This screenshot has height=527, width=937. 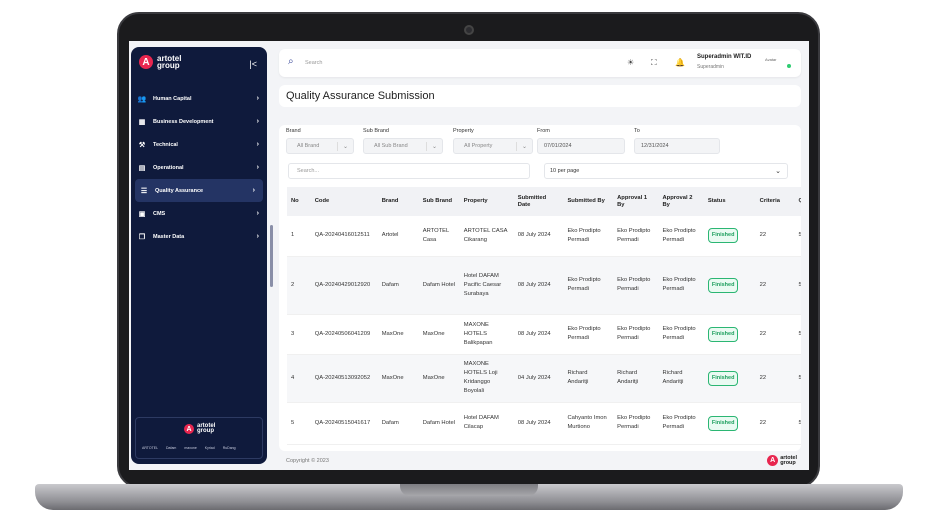 What do you see at coordinates (666, 171) in the screenshot?
I see `per-page-select: 10 per page ⌄` at bounding box center [666, 171].